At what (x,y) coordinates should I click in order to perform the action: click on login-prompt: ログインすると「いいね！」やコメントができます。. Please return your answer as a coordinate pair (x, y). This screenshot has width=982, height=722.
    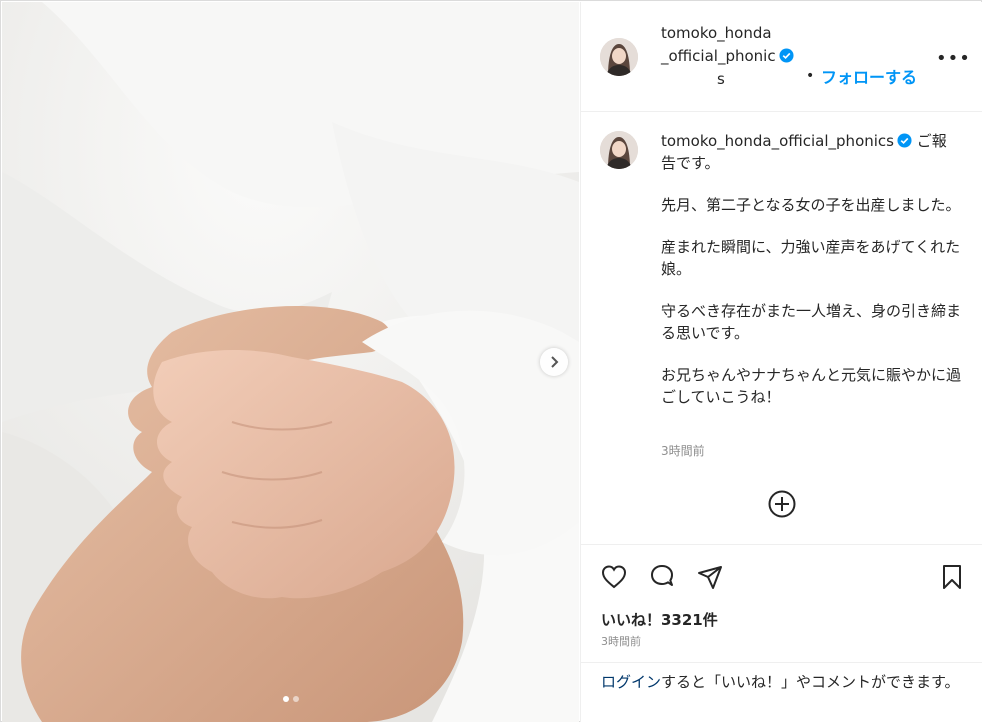
    Looking at the image, I should click on (781, 692).